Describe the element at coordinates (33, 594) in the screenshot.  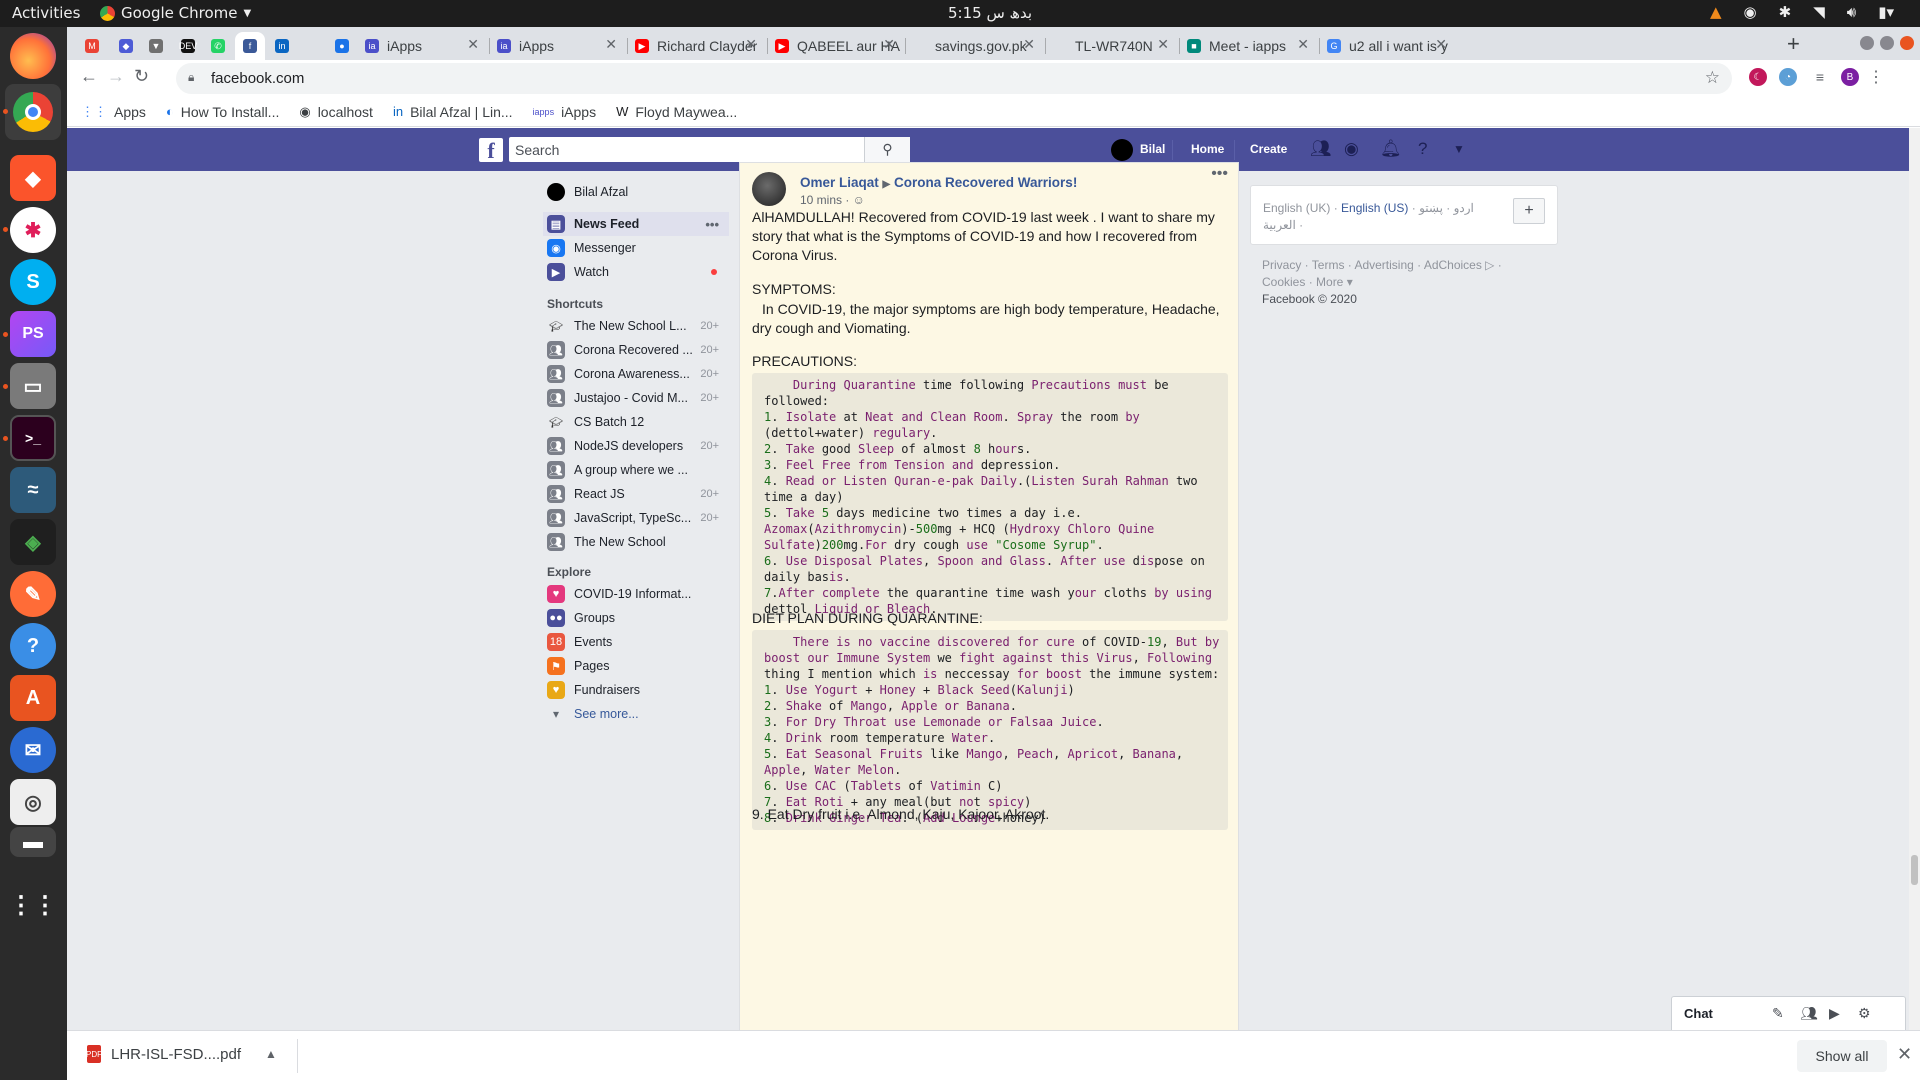
I see `postman-icon: ✎` at that location.